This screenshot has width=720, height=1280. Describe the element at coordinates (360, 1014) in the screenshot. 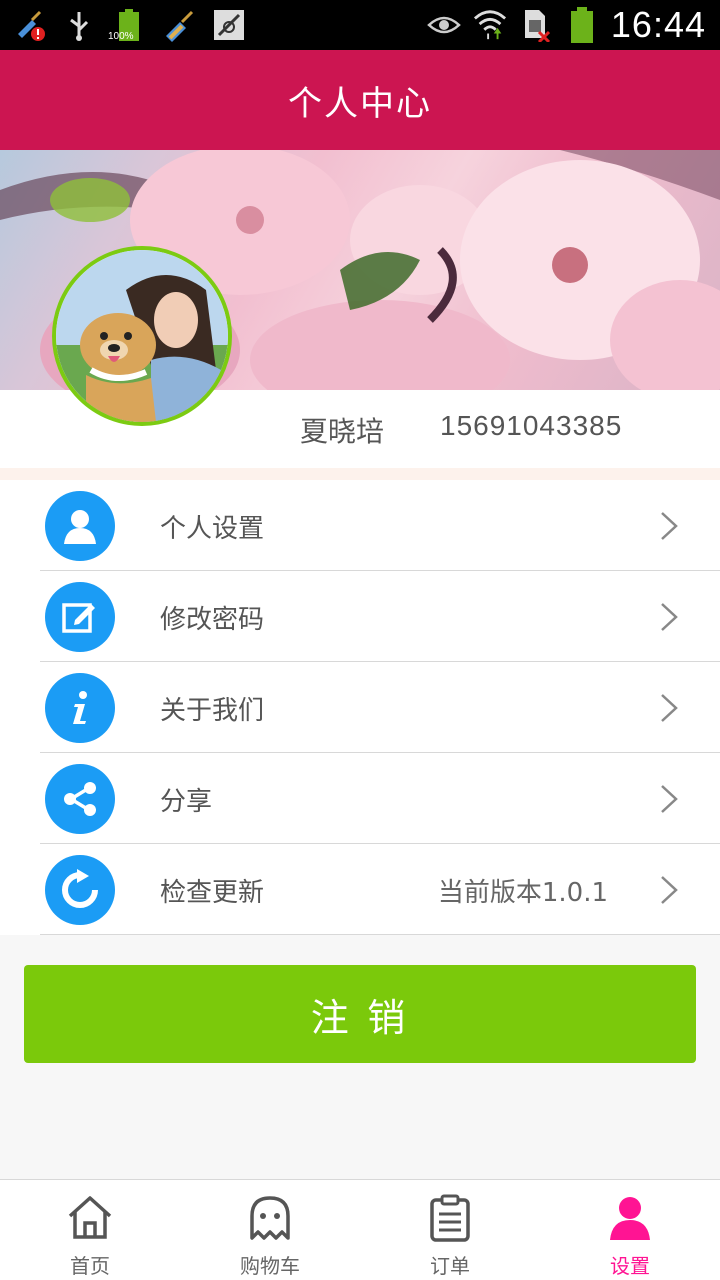

I see `logout-button: 注 销` at that location.